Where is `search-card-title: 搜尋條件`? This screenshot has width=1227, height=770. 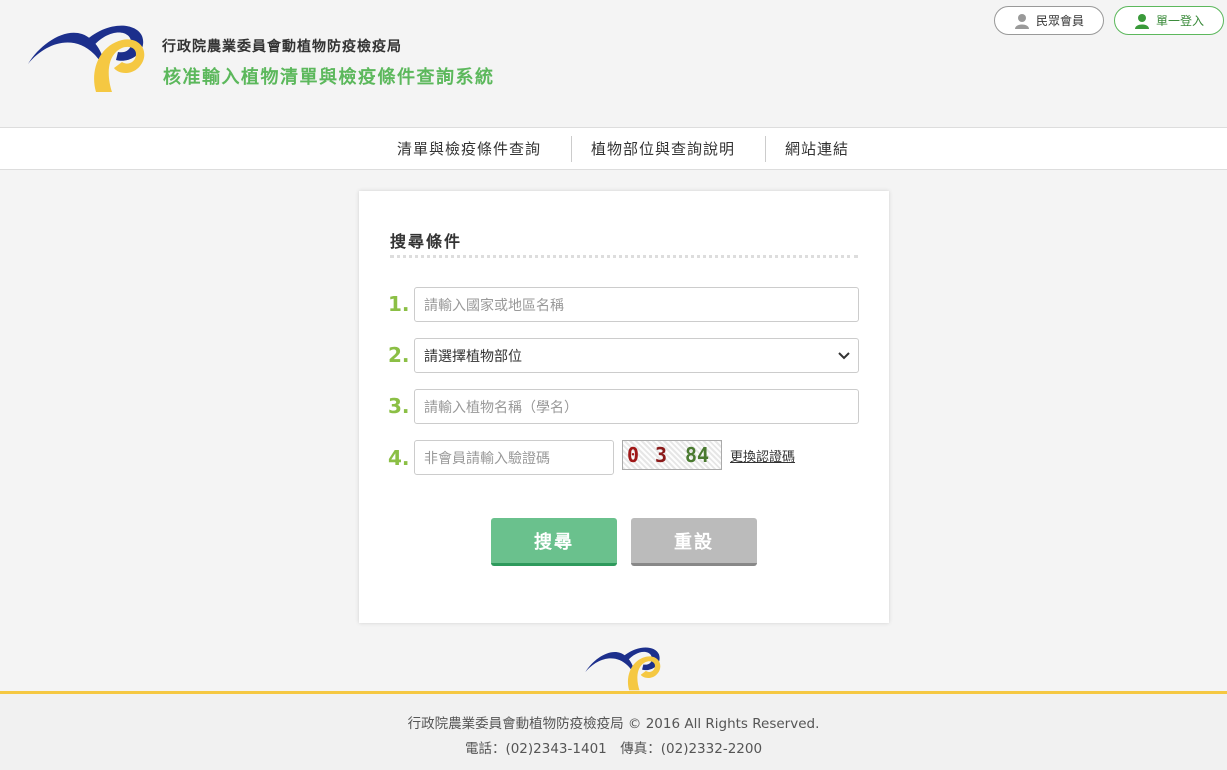 search-card-title: 搜尋條件 is located at coordinates (426, 241).